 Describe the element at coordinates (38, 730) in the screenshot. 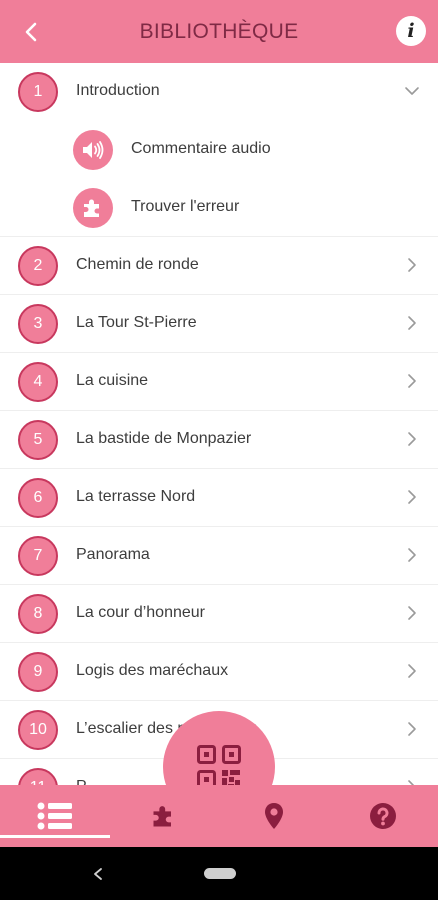

I see `item-number-badge: 10` at that location.